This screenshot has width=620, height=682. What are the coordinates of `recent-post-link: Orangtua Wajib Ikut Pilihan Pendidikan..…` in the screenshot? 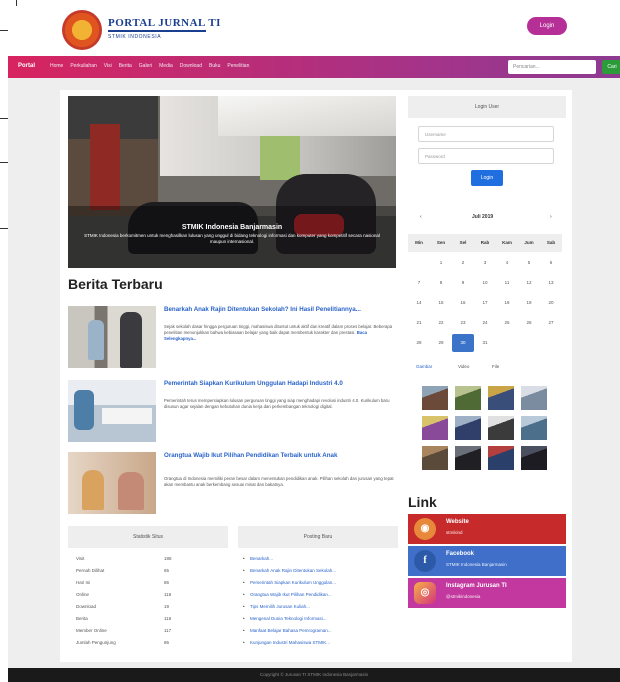 It's located at (287, 594).